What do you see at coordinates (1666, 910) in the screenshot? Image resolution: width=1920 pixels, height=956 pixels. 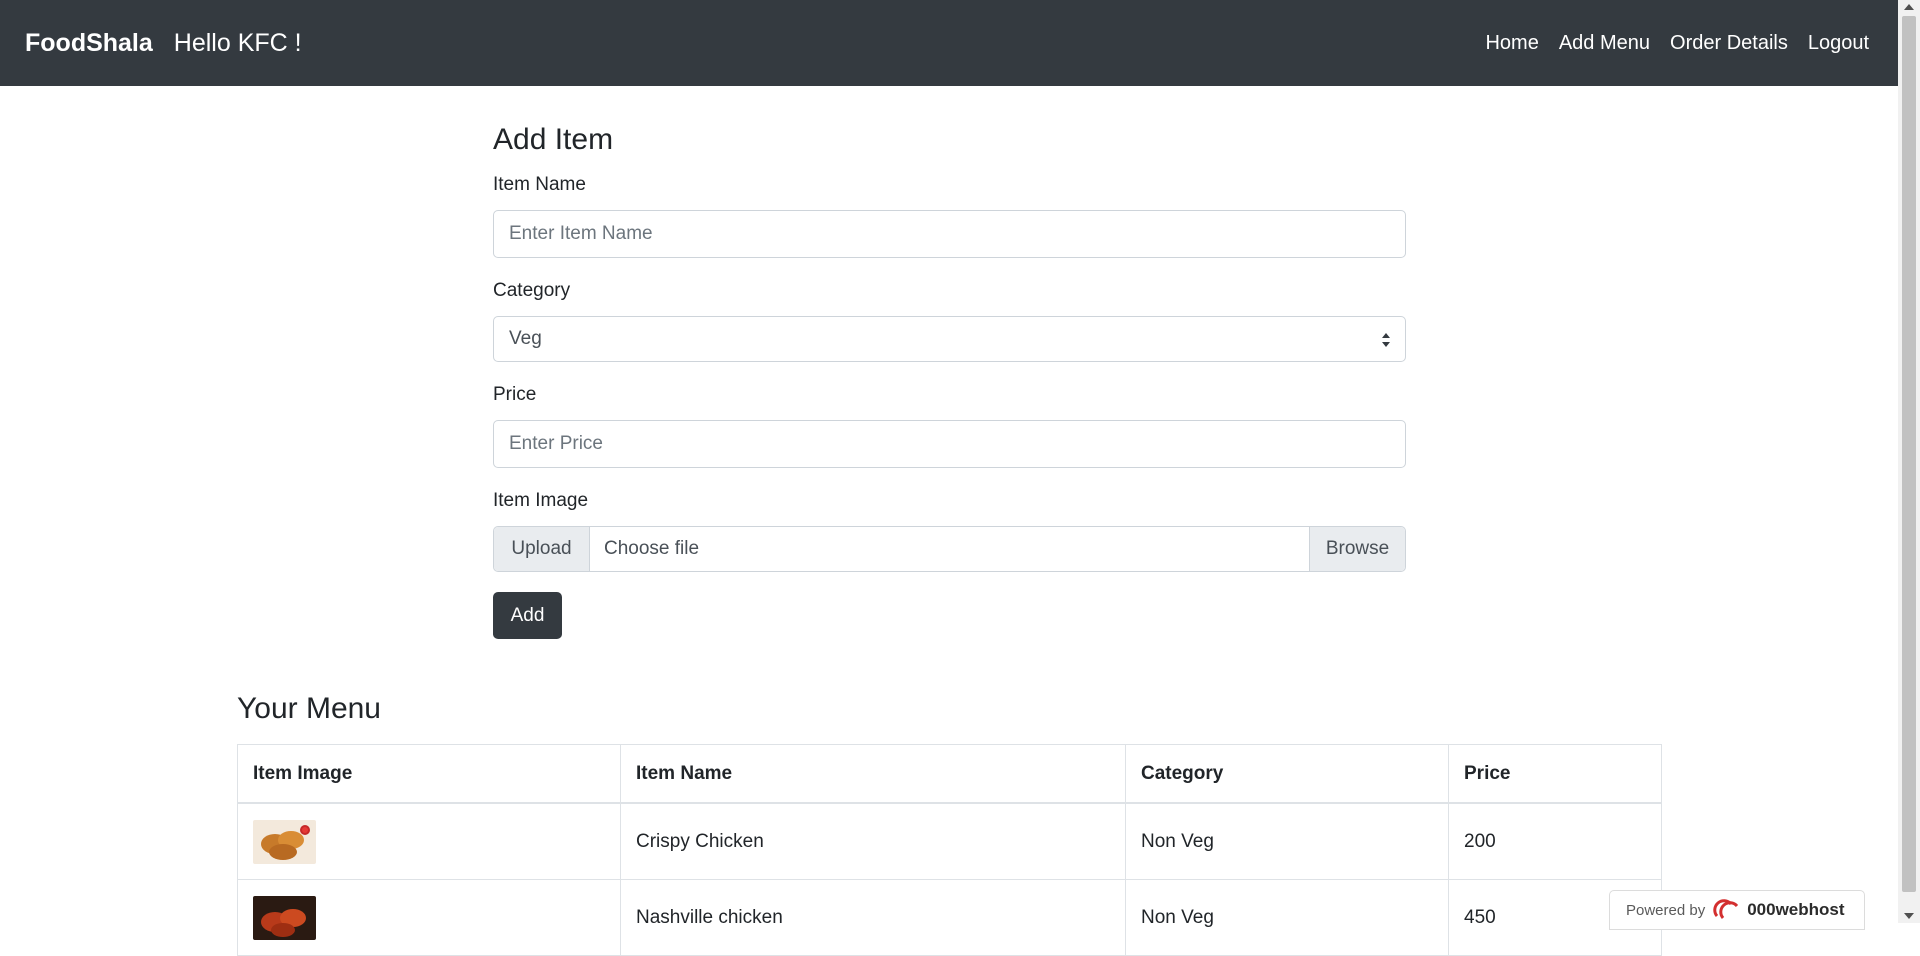 I see `powered-by-text: Powered by` at bounding box center [1666, 910].